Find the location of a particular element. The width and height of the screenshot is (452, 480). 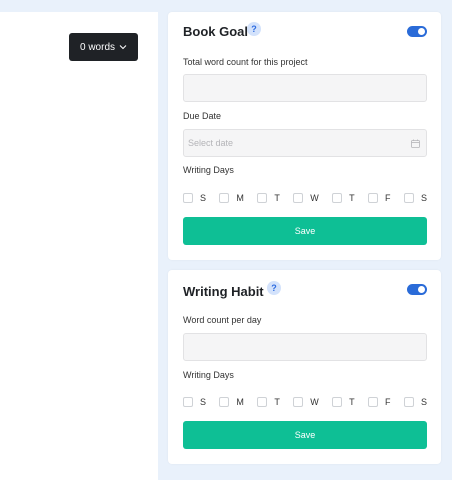

due-date-label: Due Date is located at coordinates (202, 116).